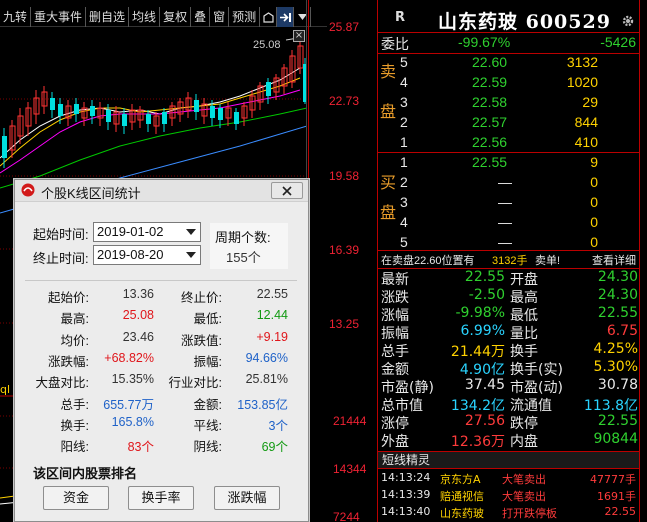  I want to click on quote-stat-label: 涨停, so click(395, 424).